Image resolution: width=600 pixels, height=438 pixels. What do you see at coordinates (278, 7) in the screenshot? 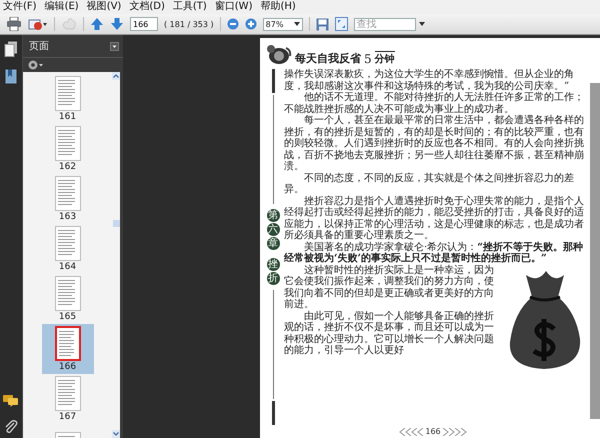
I see `menu-item: 帮助(H)` at bounding box center [278, 7].